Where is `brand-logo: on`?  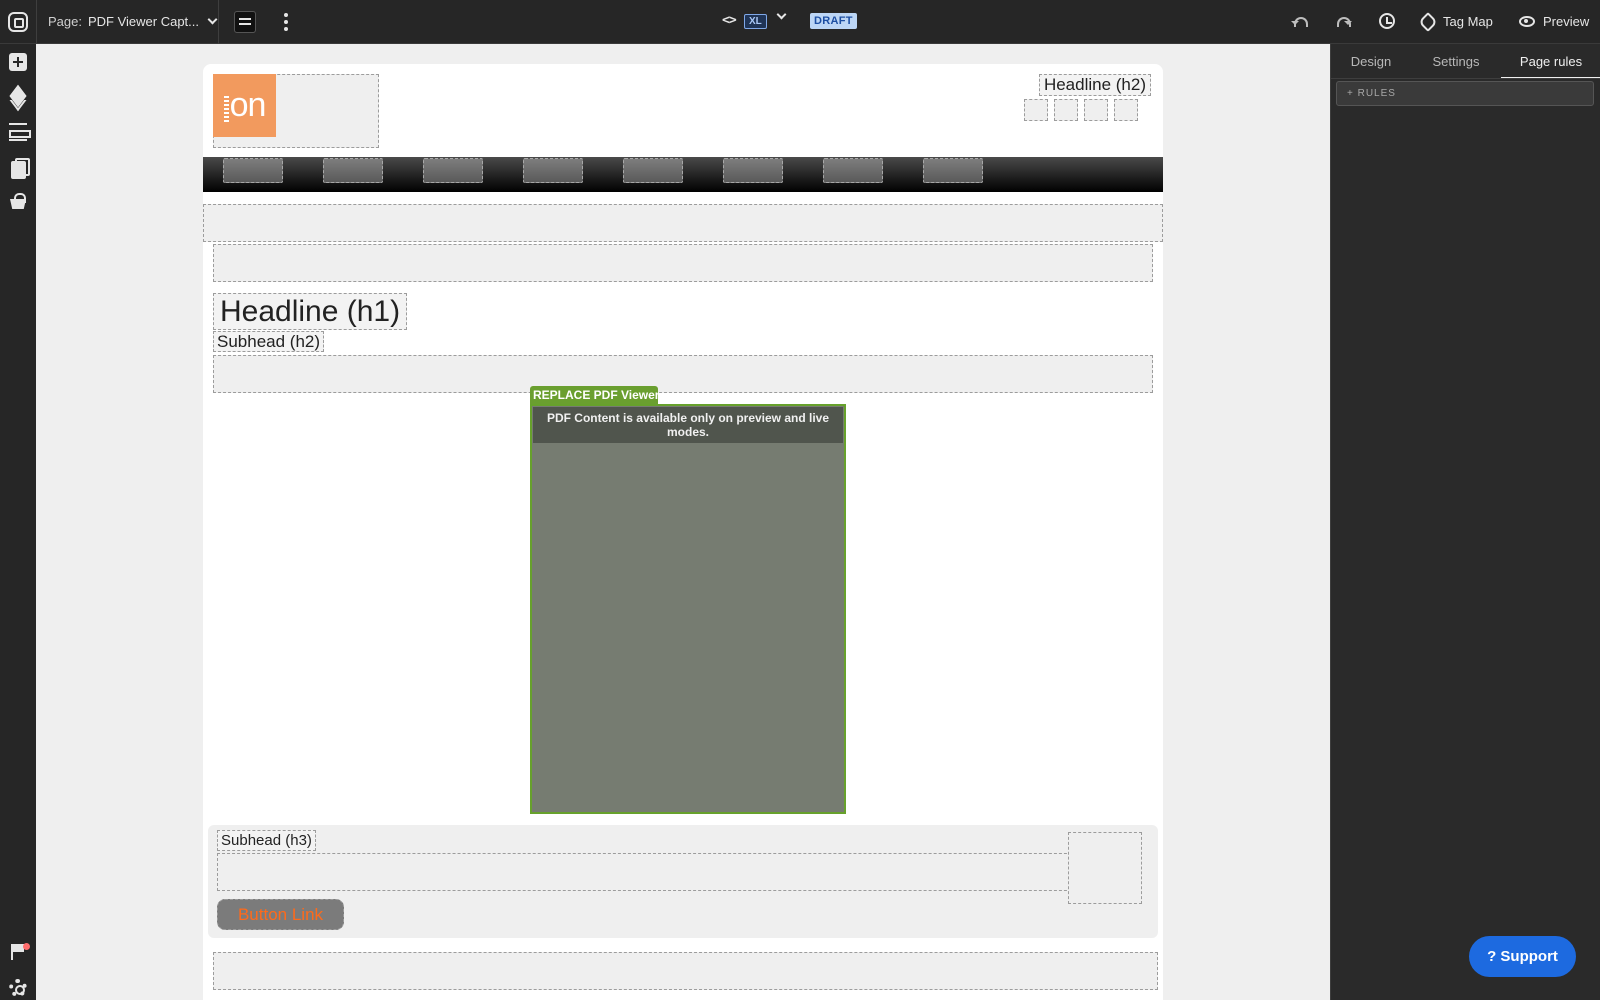
brand-logo: on is located at coordinates (244, 105).